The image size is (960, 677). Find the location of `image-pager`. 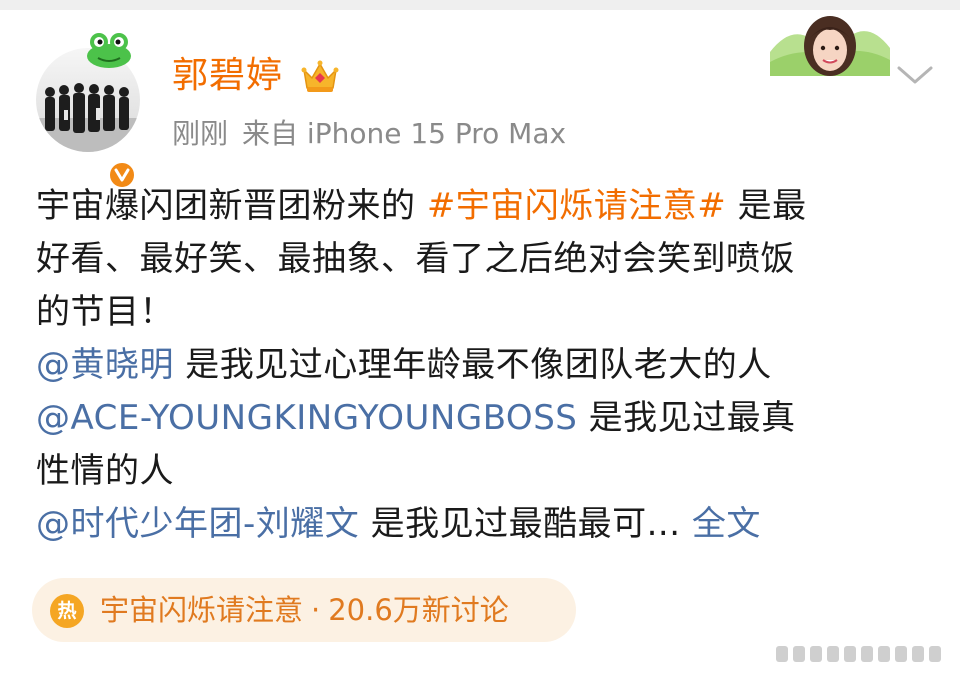

image-pager is located at coordinates (864, 654).